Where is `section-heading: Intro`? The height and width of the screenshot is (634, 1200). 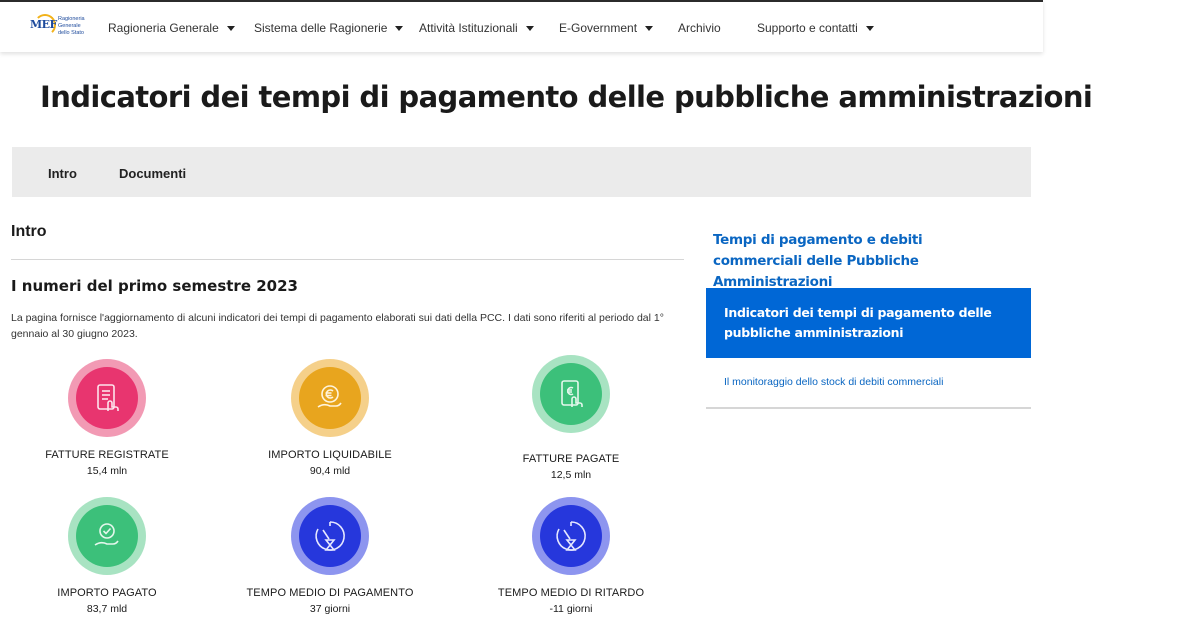 section-heading: Intro is located at coordinates (29, 231).